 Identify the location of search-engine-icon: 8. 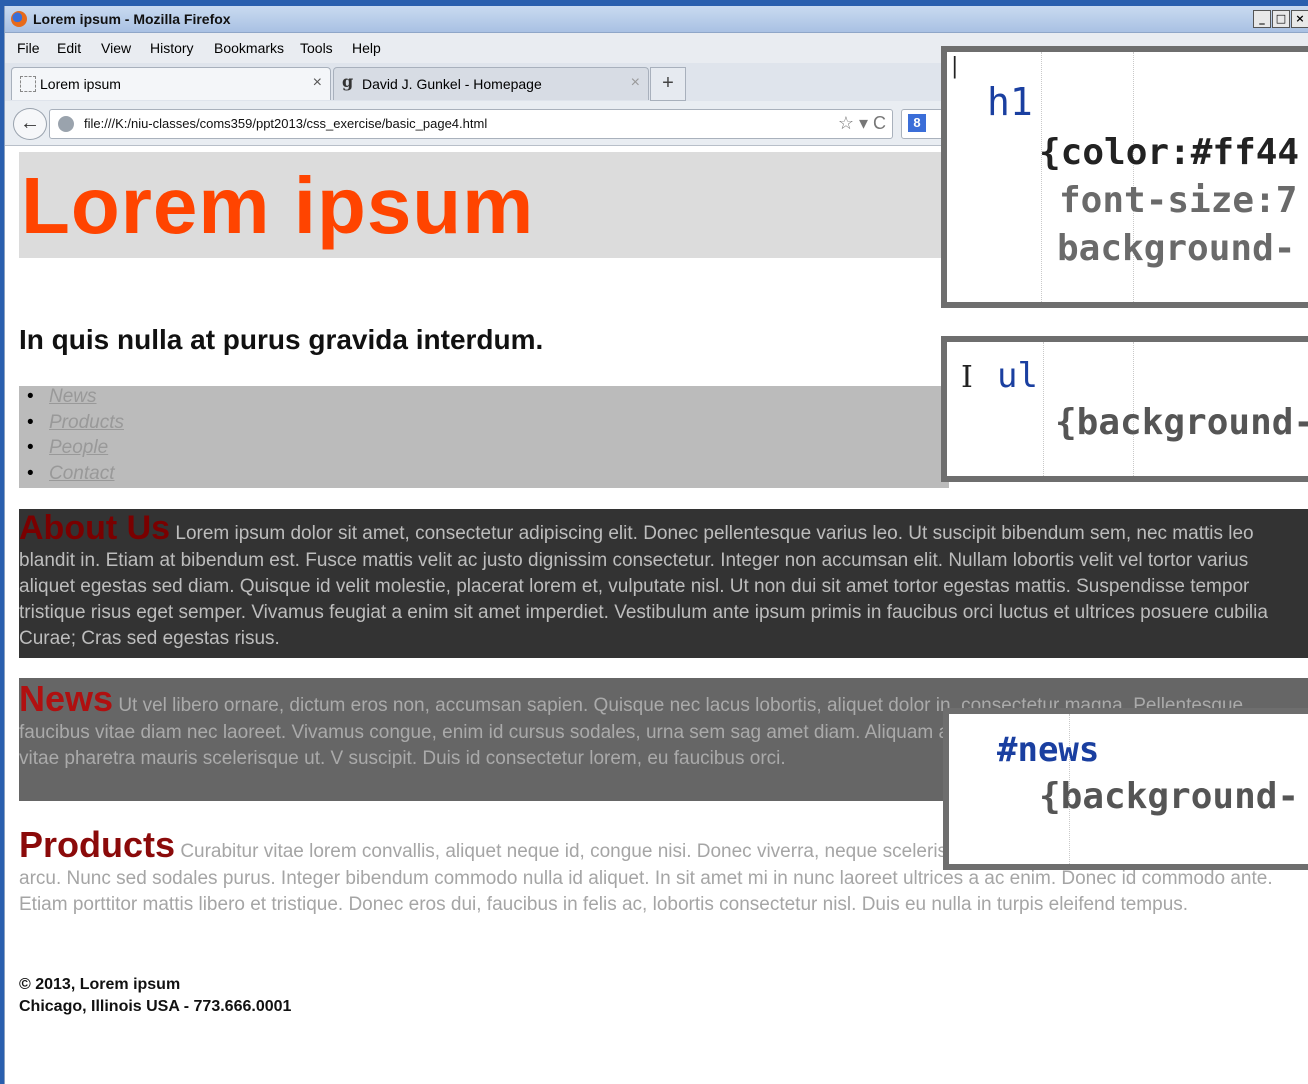
(917, 123).